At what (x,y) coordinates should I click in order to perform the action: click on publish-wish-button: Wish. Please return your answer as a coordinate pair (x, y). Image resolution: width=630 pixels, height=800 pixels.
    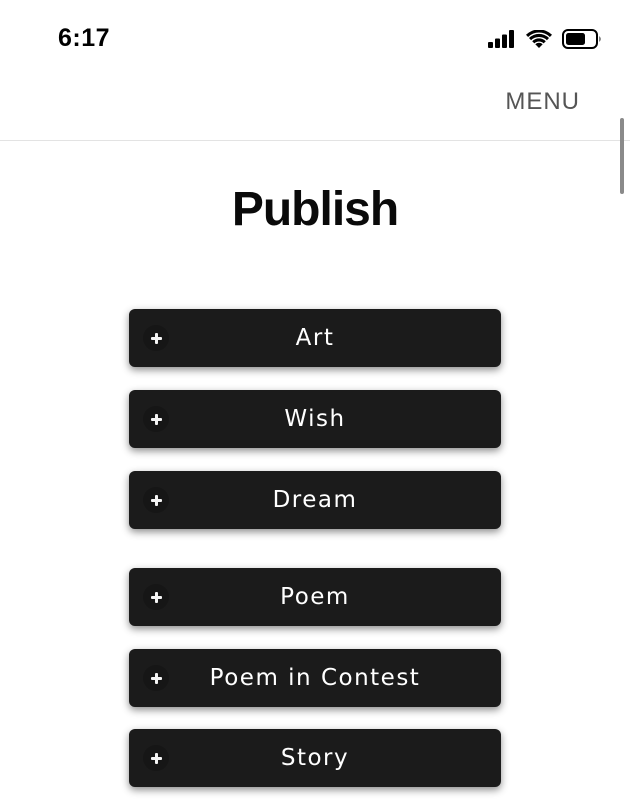
    Looking at the image, I should click on (315, 419).